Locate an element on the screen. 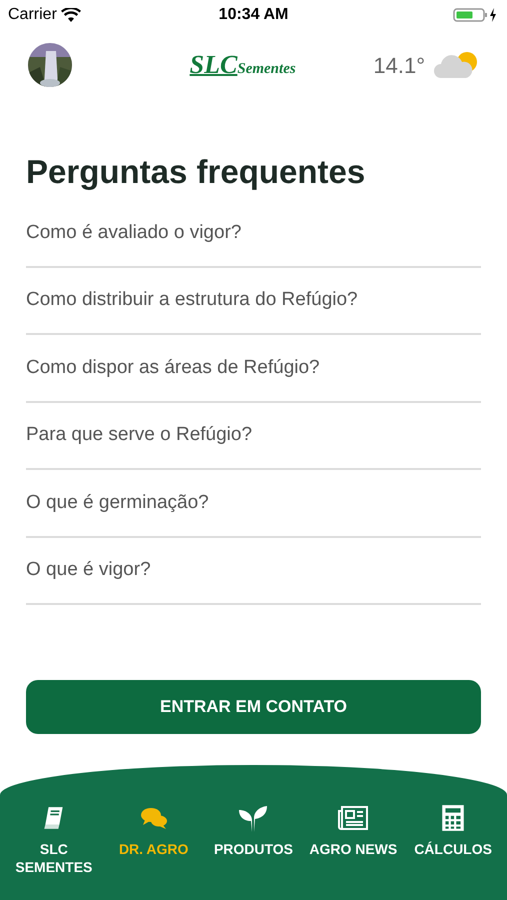  wifi-icon is located at coordinates (70, 15).